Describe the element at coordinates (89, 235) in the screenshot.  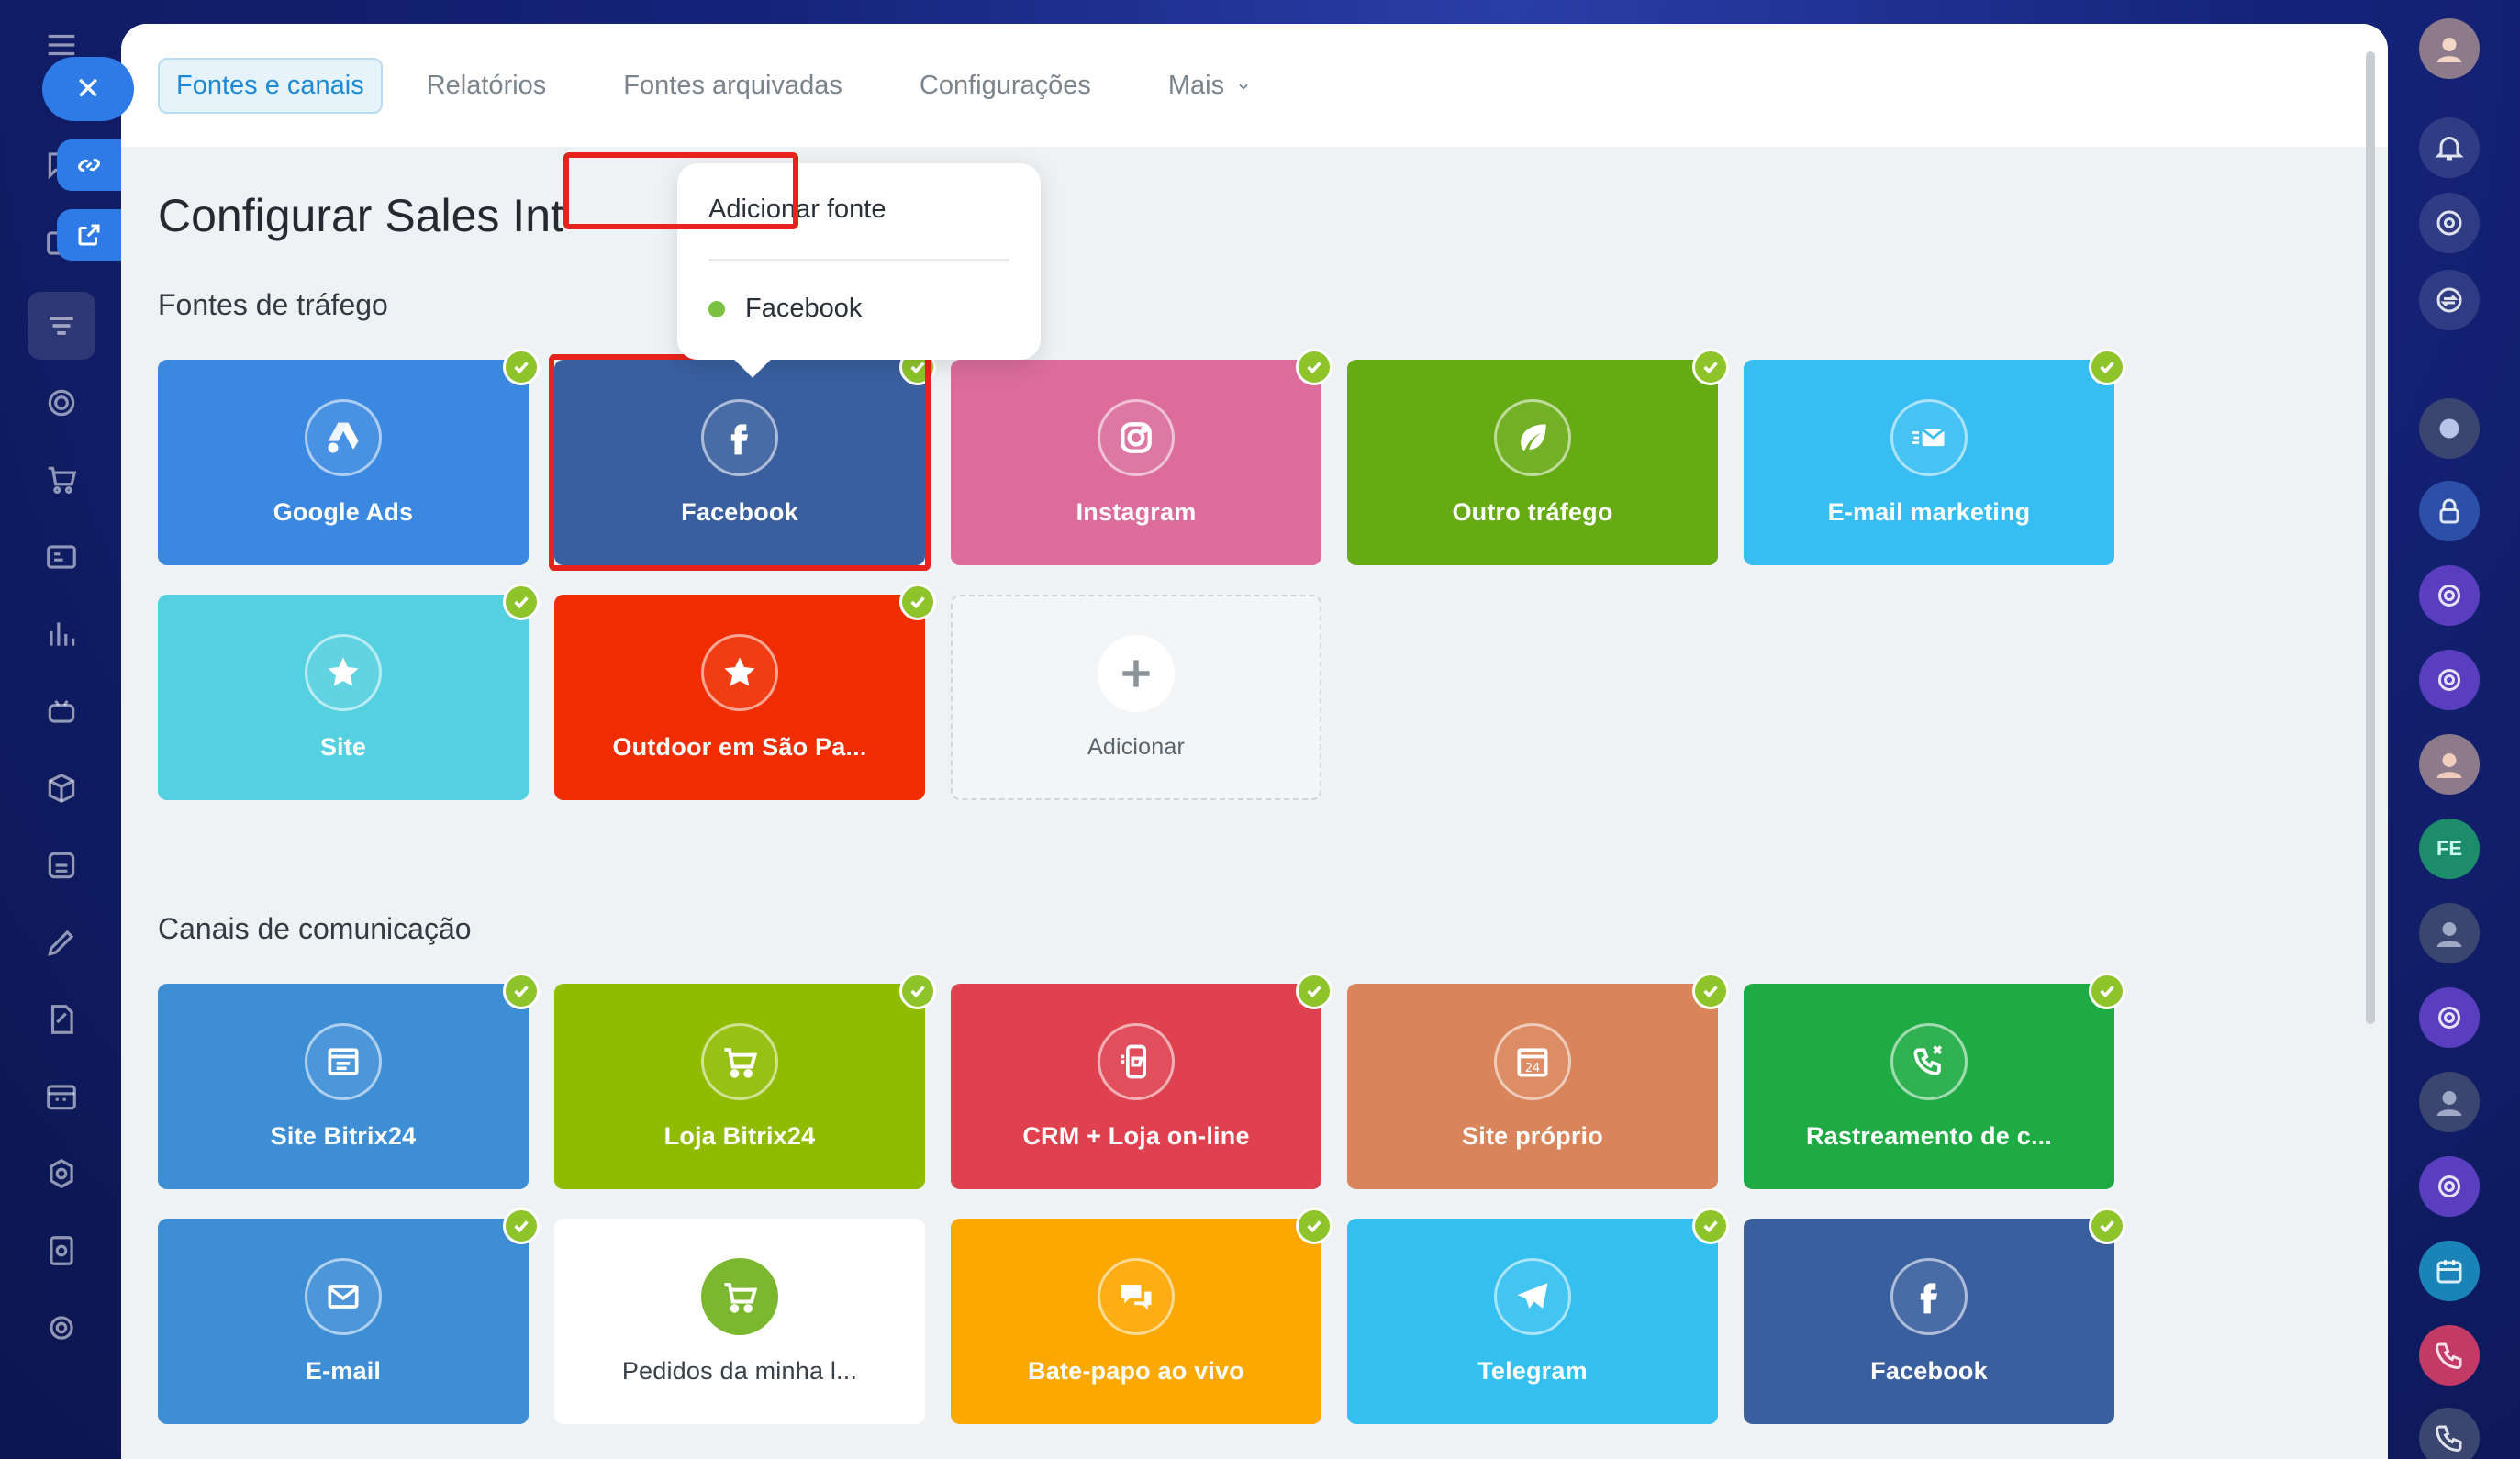
I see `open-new-window-button` at that location.